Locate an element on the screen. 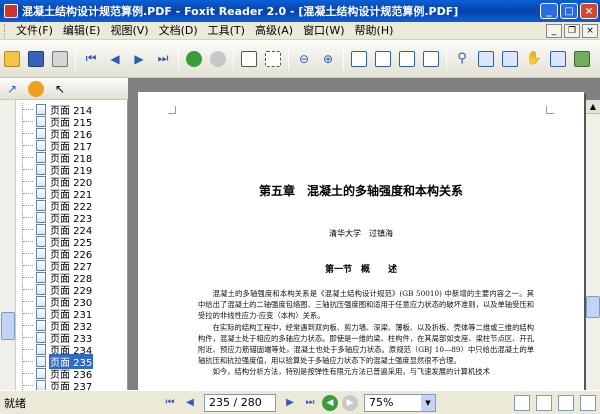 This screenshot has height=414, width=600. app-icon is located at coordinates (11, 11).